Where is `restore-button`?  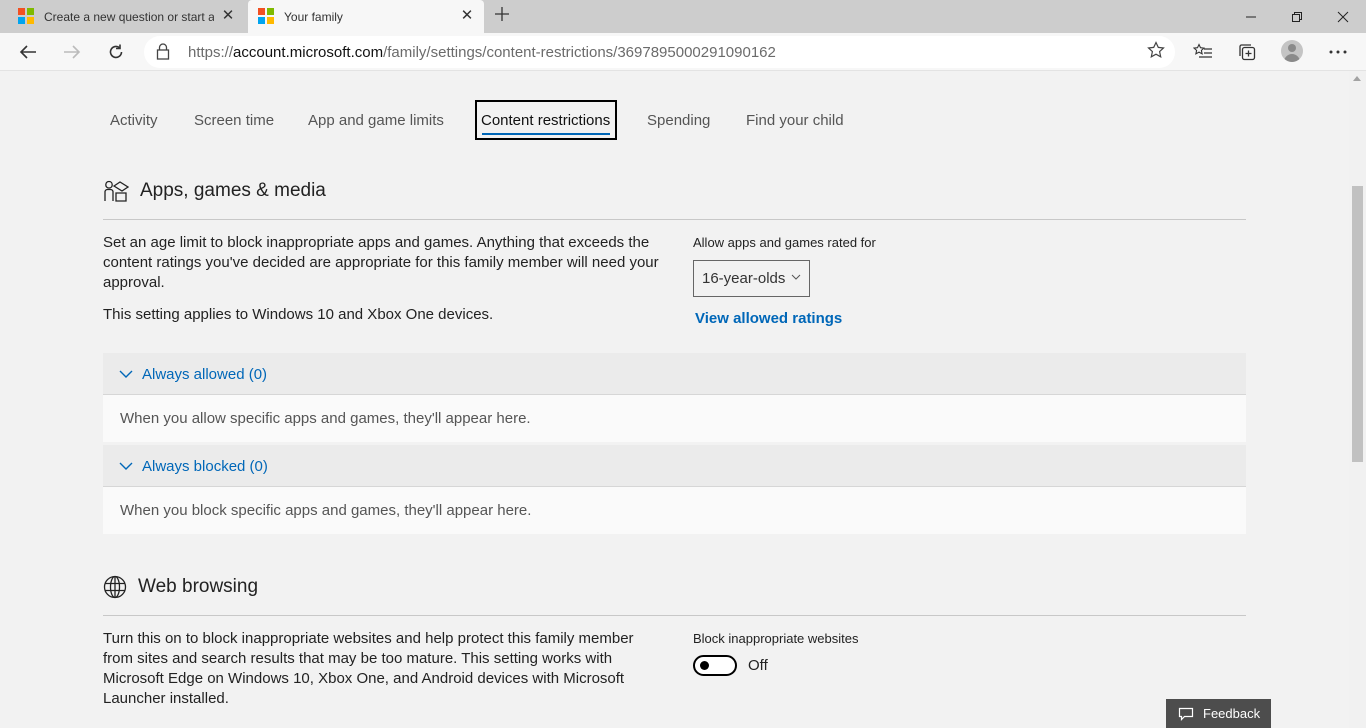
restore-button is located at coordinates (1297, 16).